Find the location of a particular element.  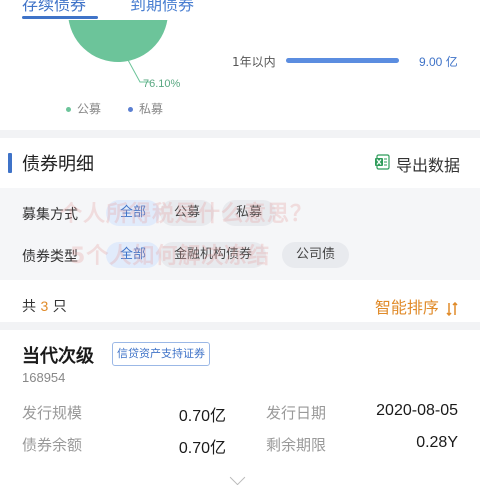

remaining-term-value: 0.28Y is located at coordinates (437, 442).